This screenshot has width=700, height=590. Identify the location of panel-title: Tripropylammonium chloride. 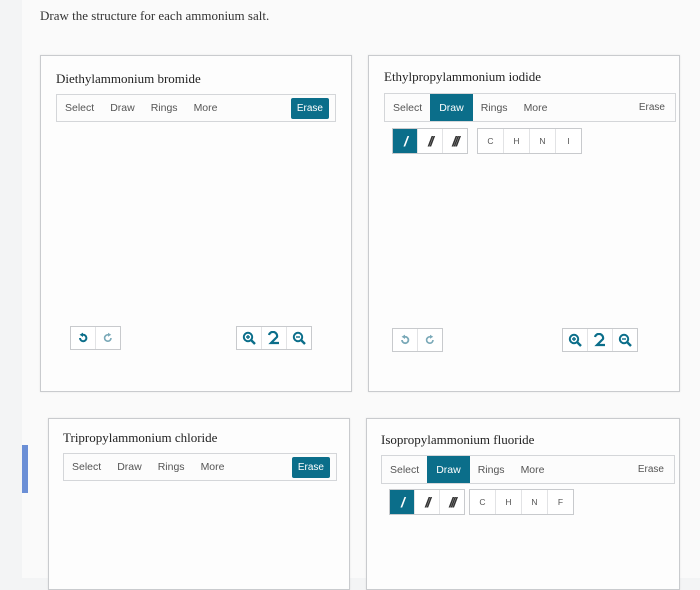
(140, 437).